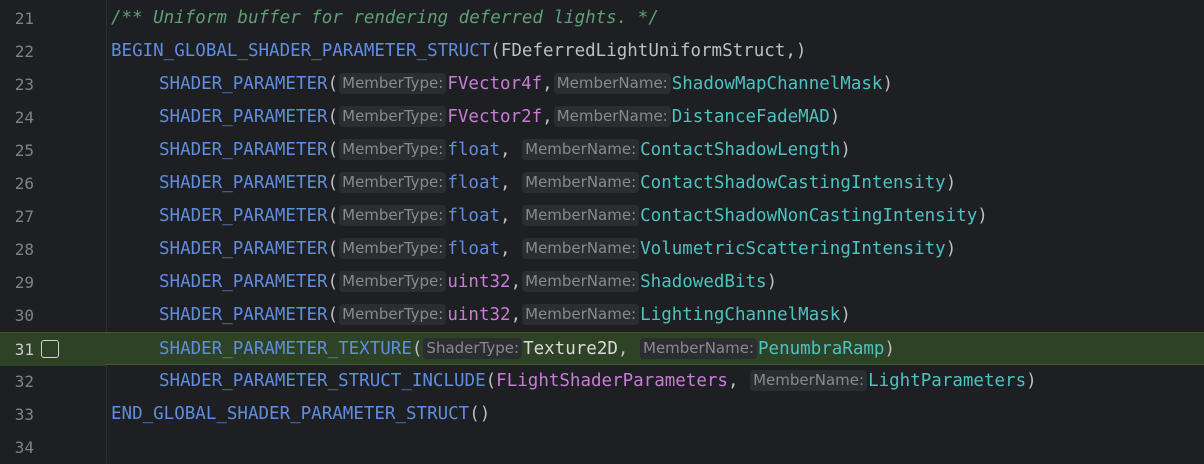  What do you see at coordinates (793, 183) in the screenshot?
I see `parameter-name: ContactShadowCastingIntensity` at bounding box center [793, 183].